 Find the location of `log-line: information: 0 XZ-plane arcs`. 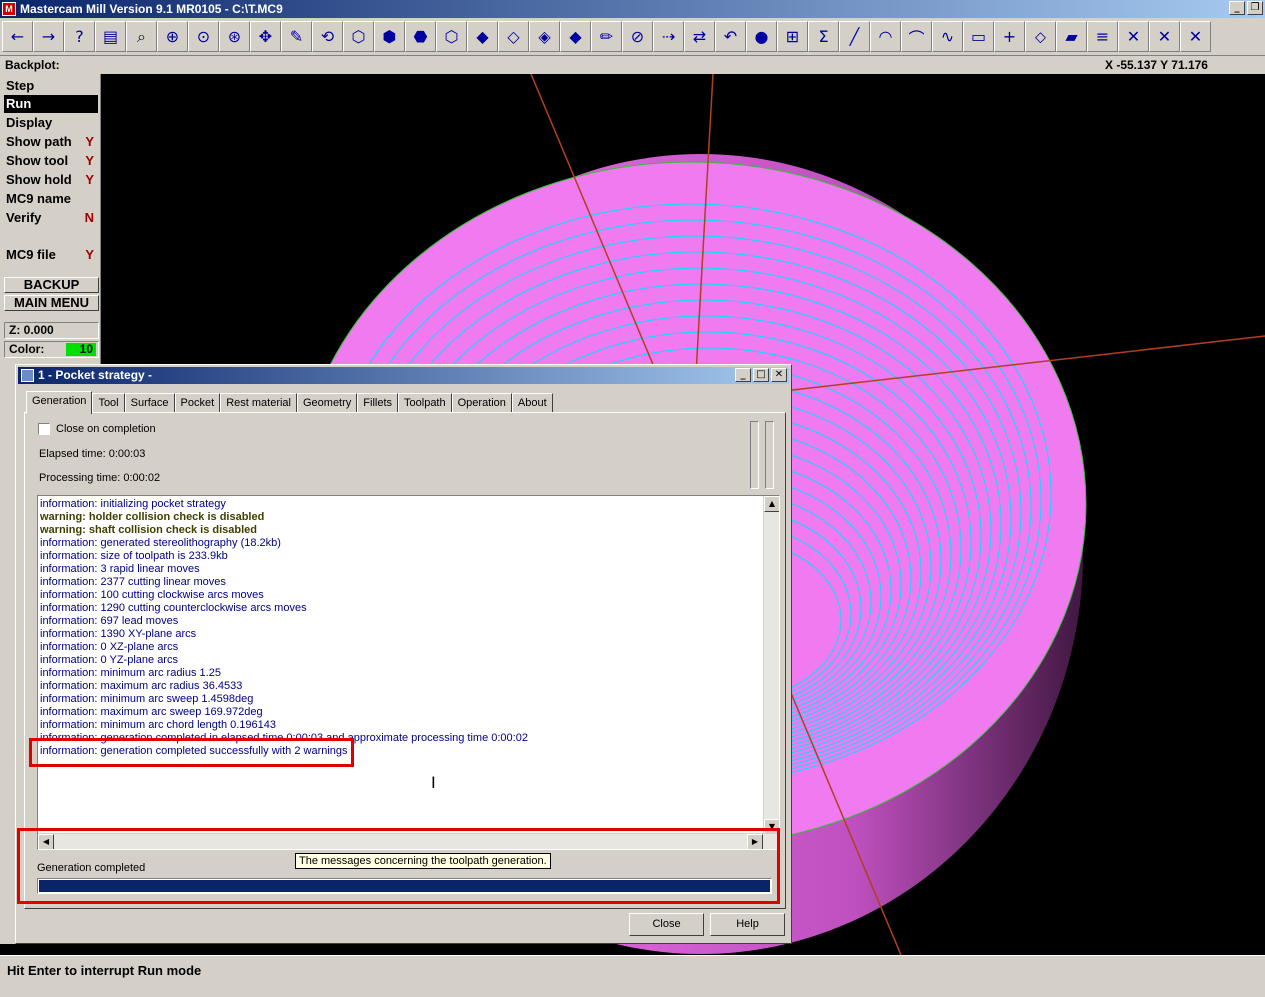

log-line: information: 0 XZ-plane arcs is located at coordinates (109, 647).